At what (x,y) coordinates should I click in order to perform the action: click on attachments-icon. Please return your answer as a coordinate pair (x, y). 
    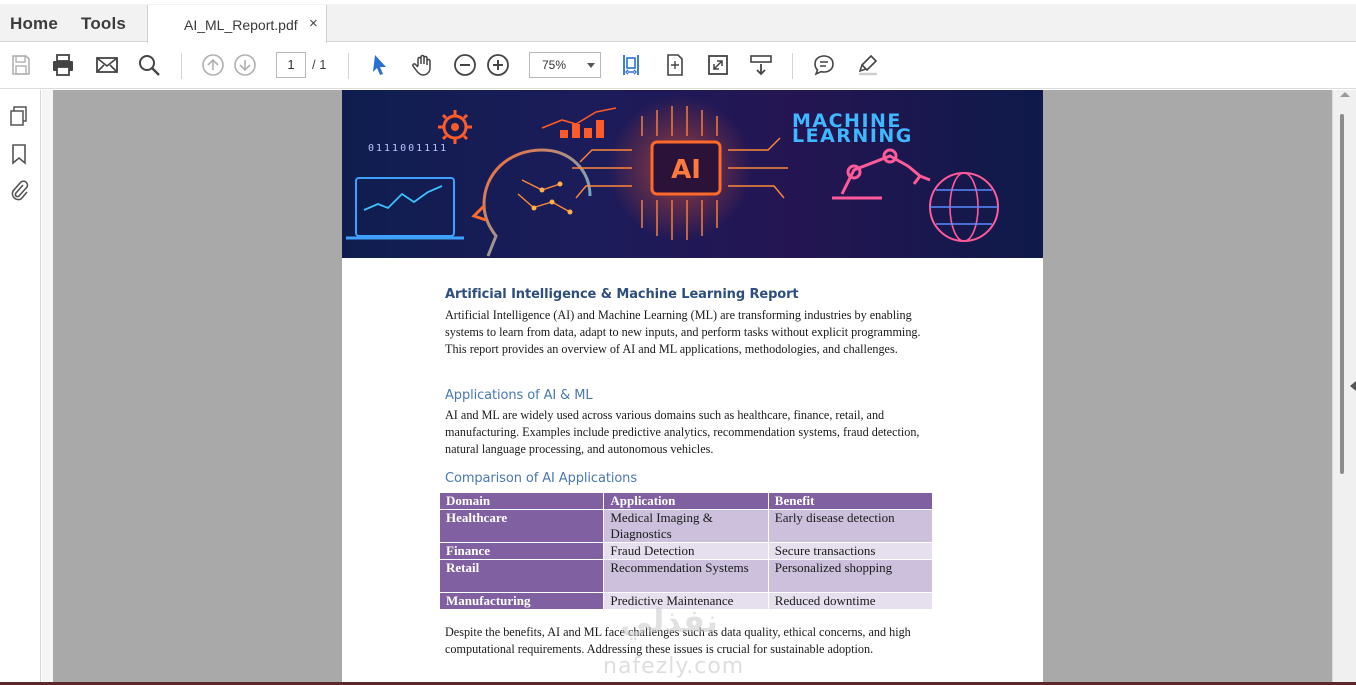
    Looking at the image, I should click on (19, 190).